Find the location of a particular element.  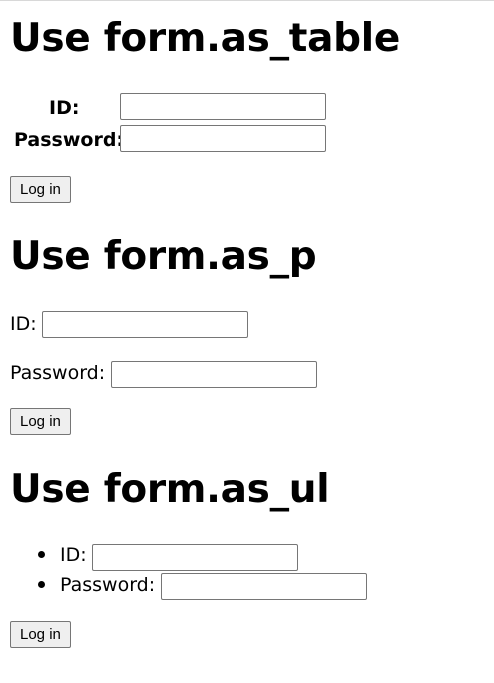

heading-as-p: Use form.as_p is located at coordinates (163, 256).